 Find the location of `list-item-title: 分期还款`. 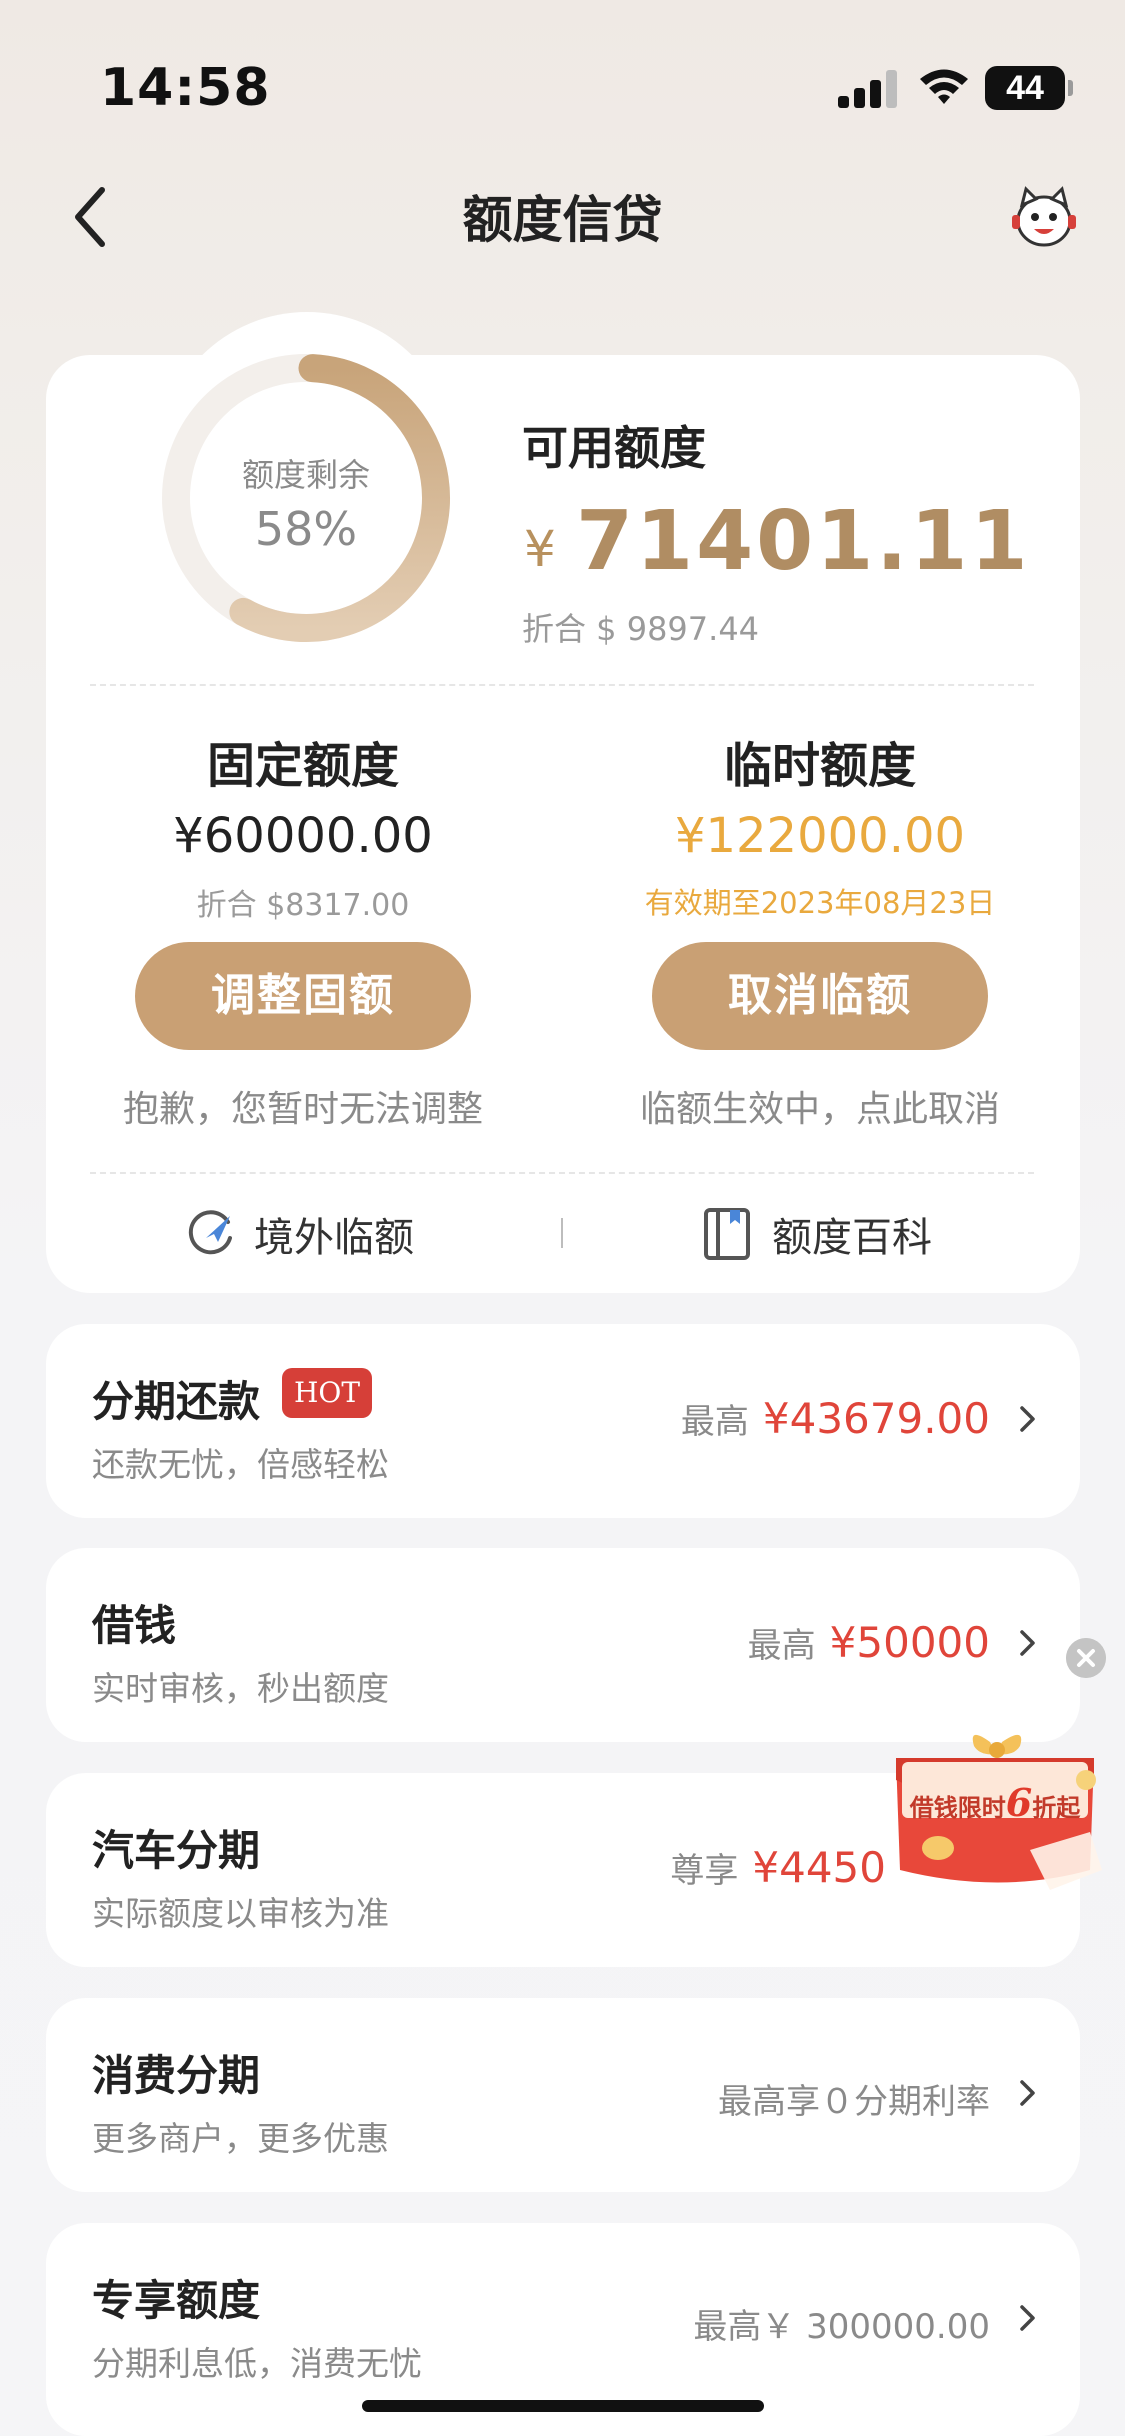

list-item-title: 分期还款 is located at coordinates (176, 1401).